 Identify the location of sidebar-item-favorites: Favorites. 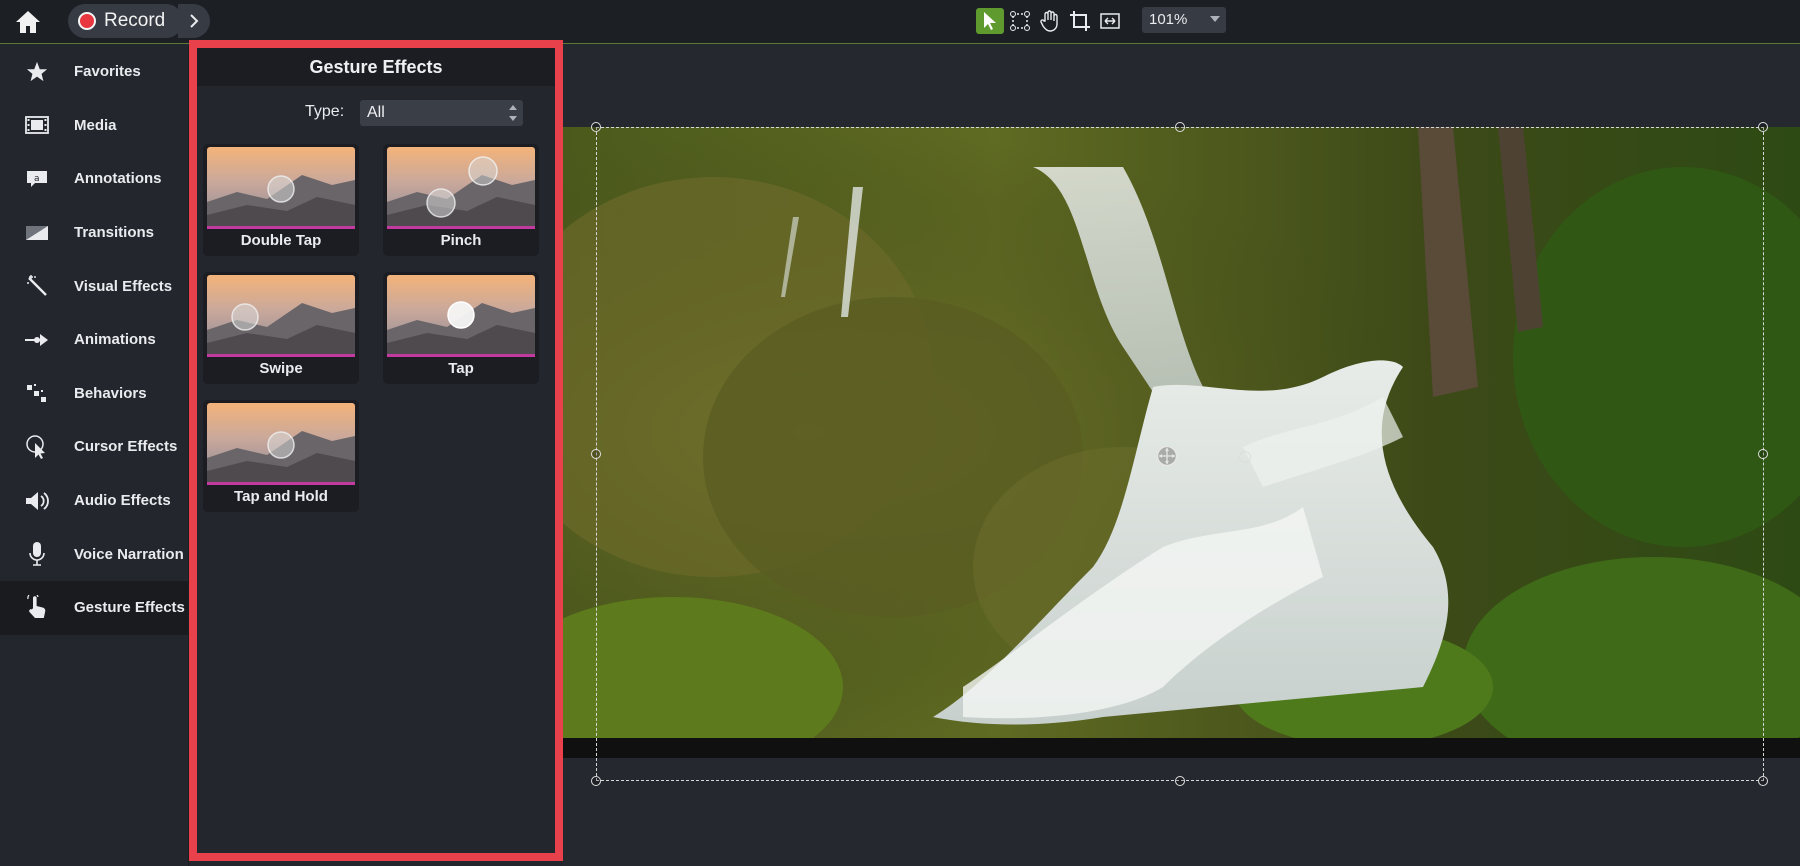
(94, 72).